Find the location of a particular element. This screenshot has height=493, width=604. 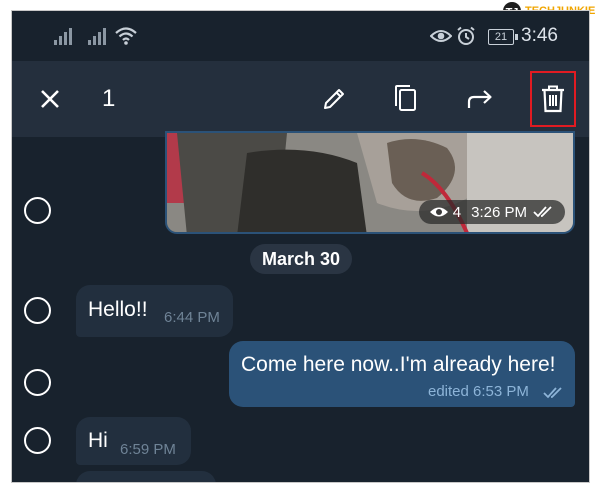

message-time: 6:44 PM is located at coordinates (192, 317).